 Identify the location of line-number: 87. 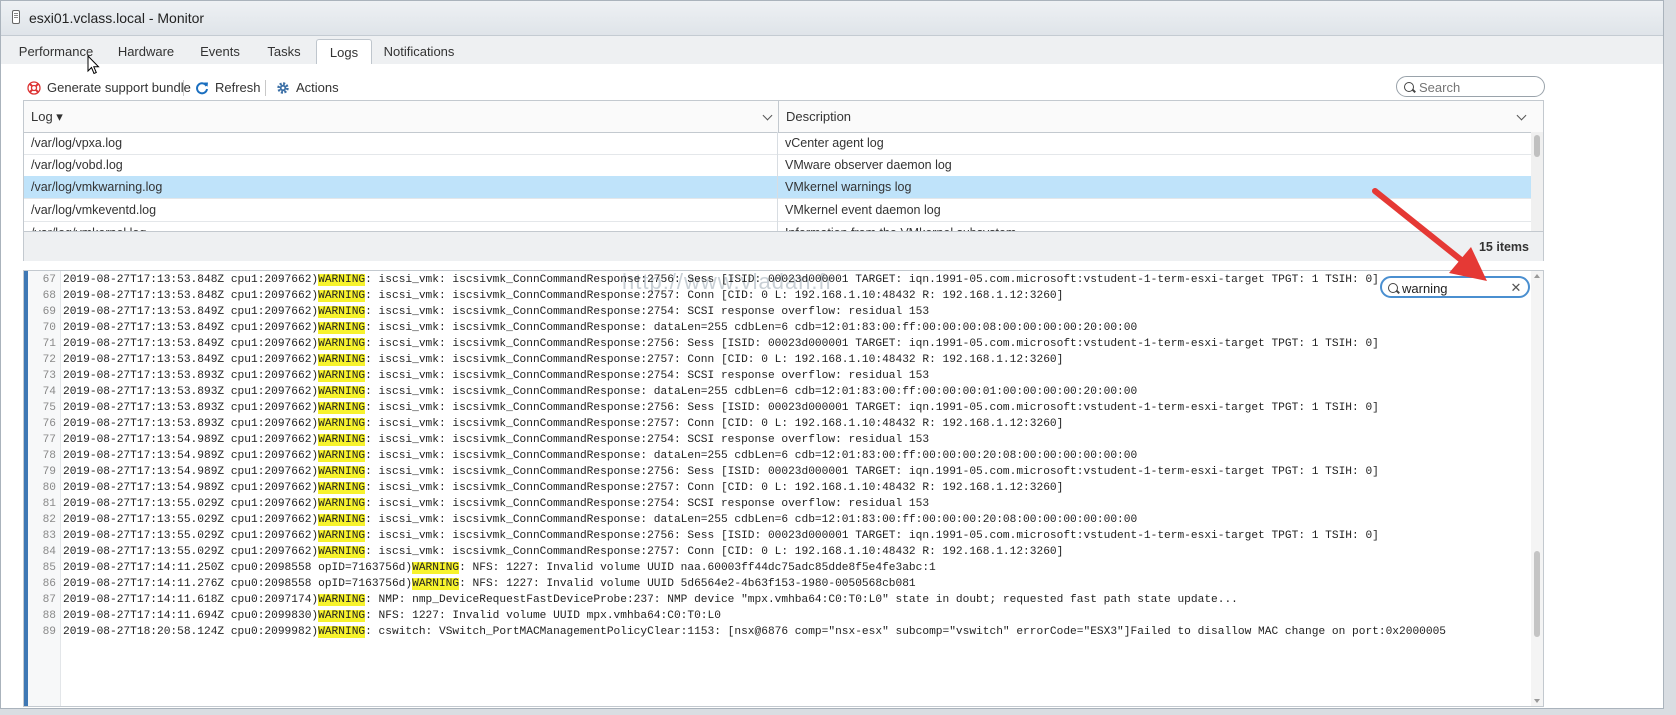
(49, 600).